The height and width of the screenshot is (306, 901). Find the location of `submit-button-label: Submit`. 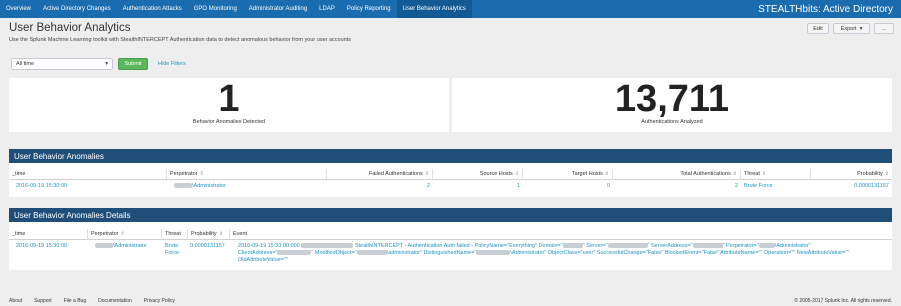

submit-button-label: Submit is located at coordinates (133, 64).